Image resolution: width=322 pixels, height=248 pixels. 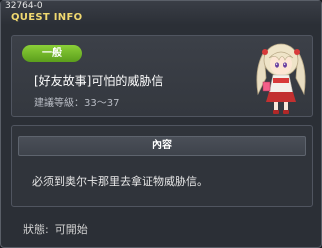 What do you see at coordinates (161, 13) in the screenshot?
I see `title-bar: 32764-0 QUEST INFO` at bounding box center [161, 13].